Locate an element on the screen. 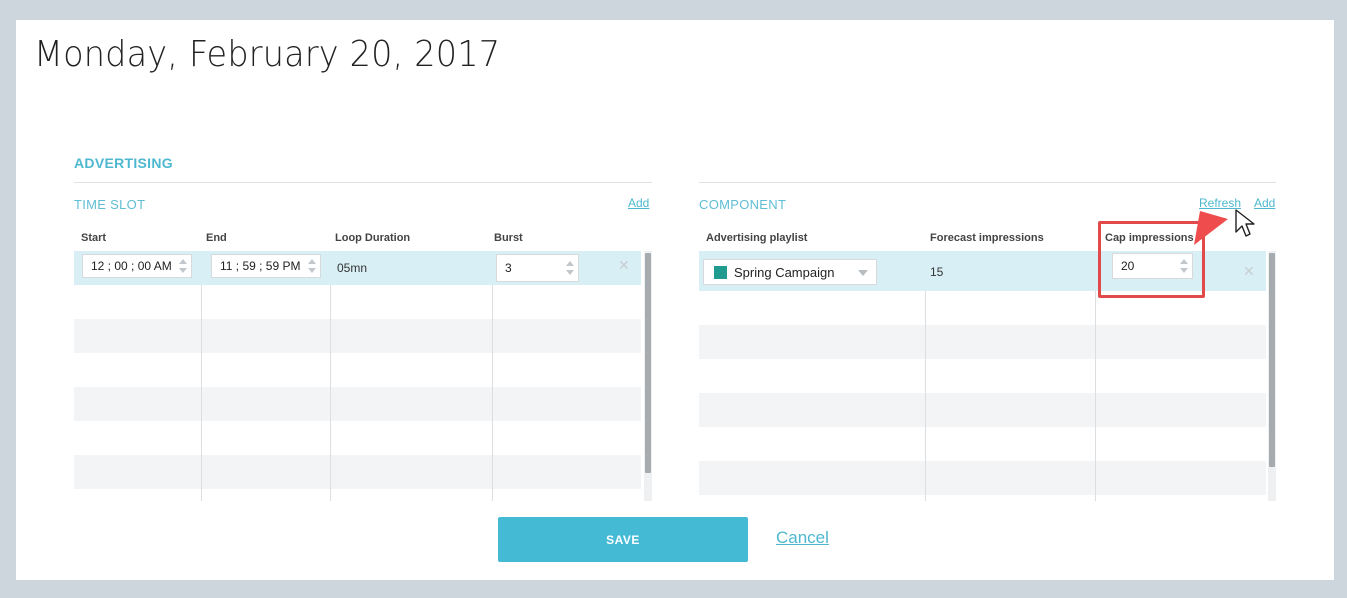 The width and height of the screenshot is (1347, 598). advertising-divider is located at coordinates (363, 182).